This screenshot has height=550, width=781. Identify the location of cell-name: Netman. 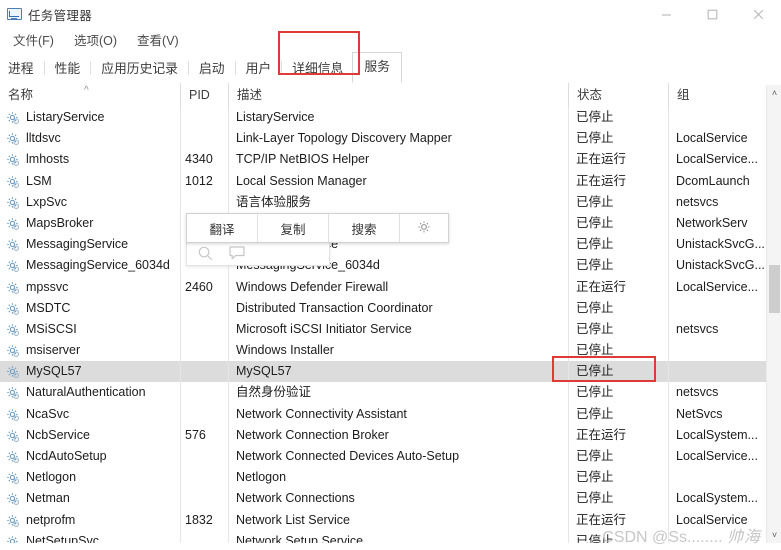
(48, 498).